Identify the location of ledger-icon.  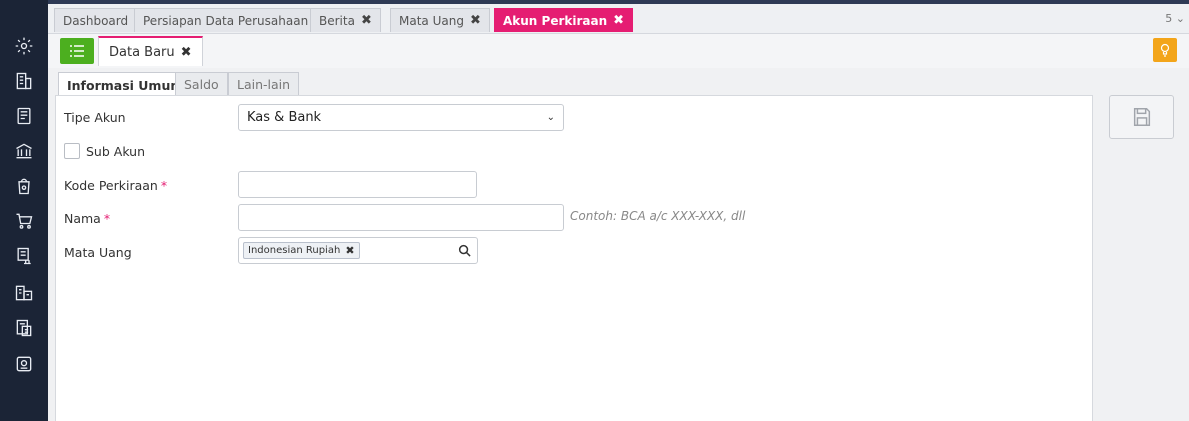
(24, 116).